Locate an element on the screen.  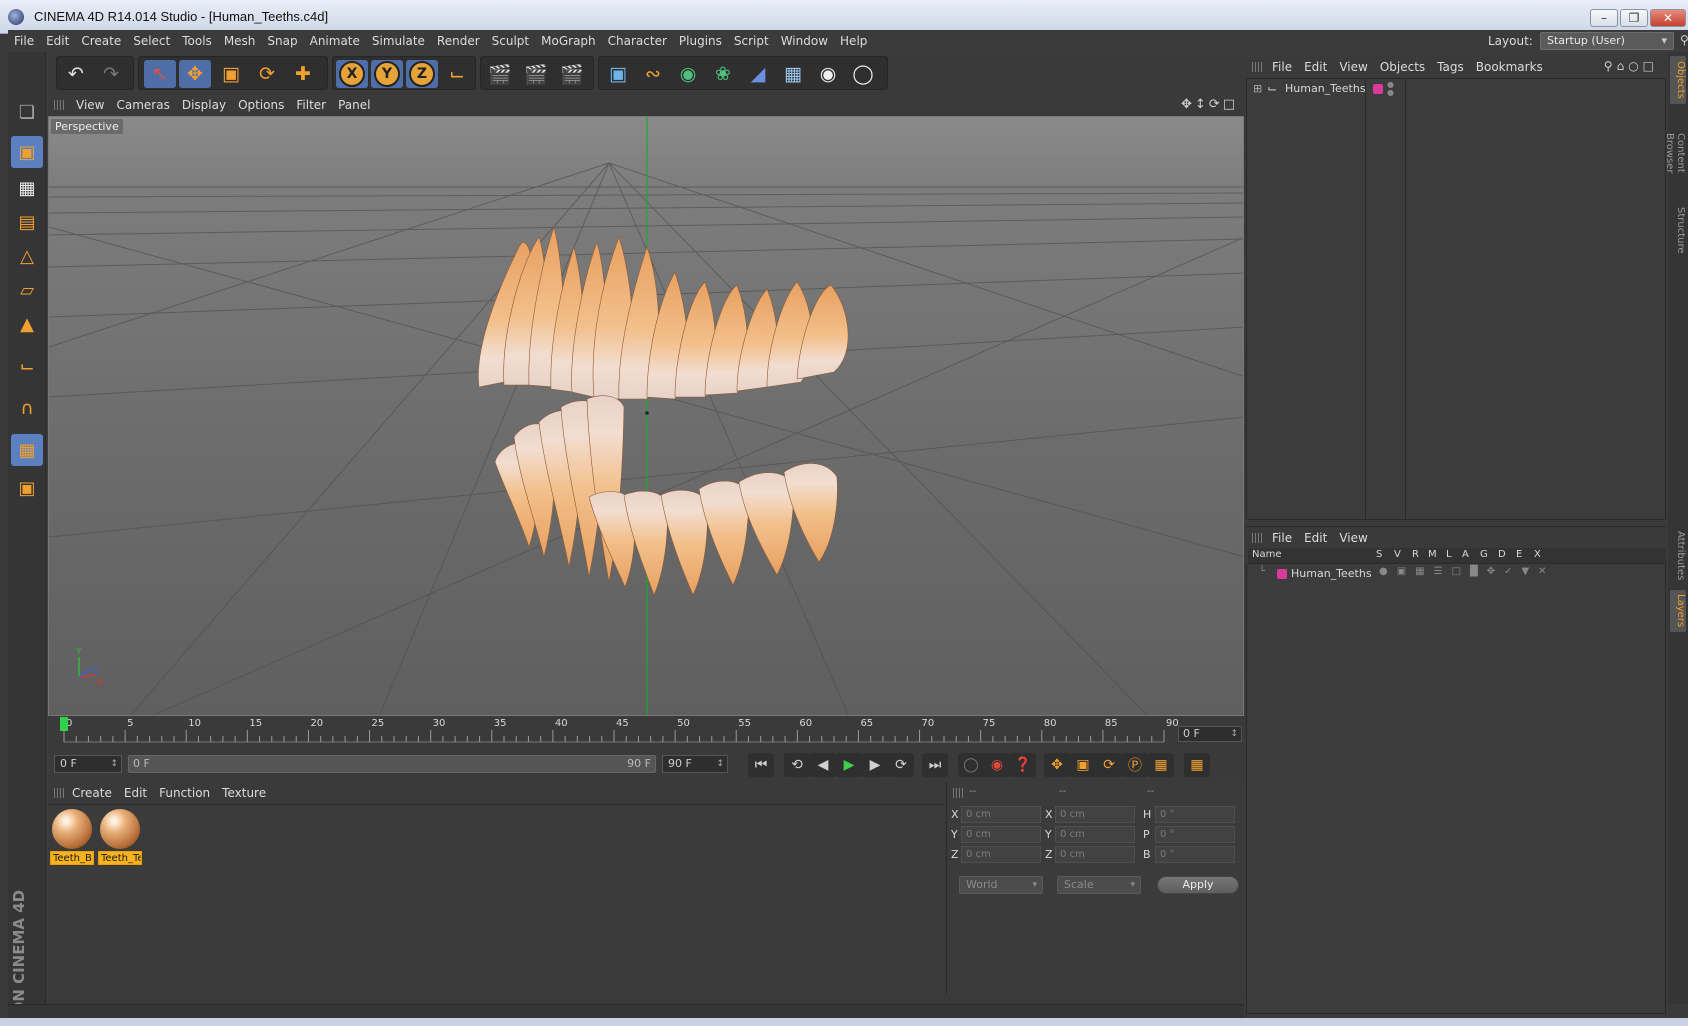
viewport-menu-cameras: Cameras is located at coordinates (142, 105).